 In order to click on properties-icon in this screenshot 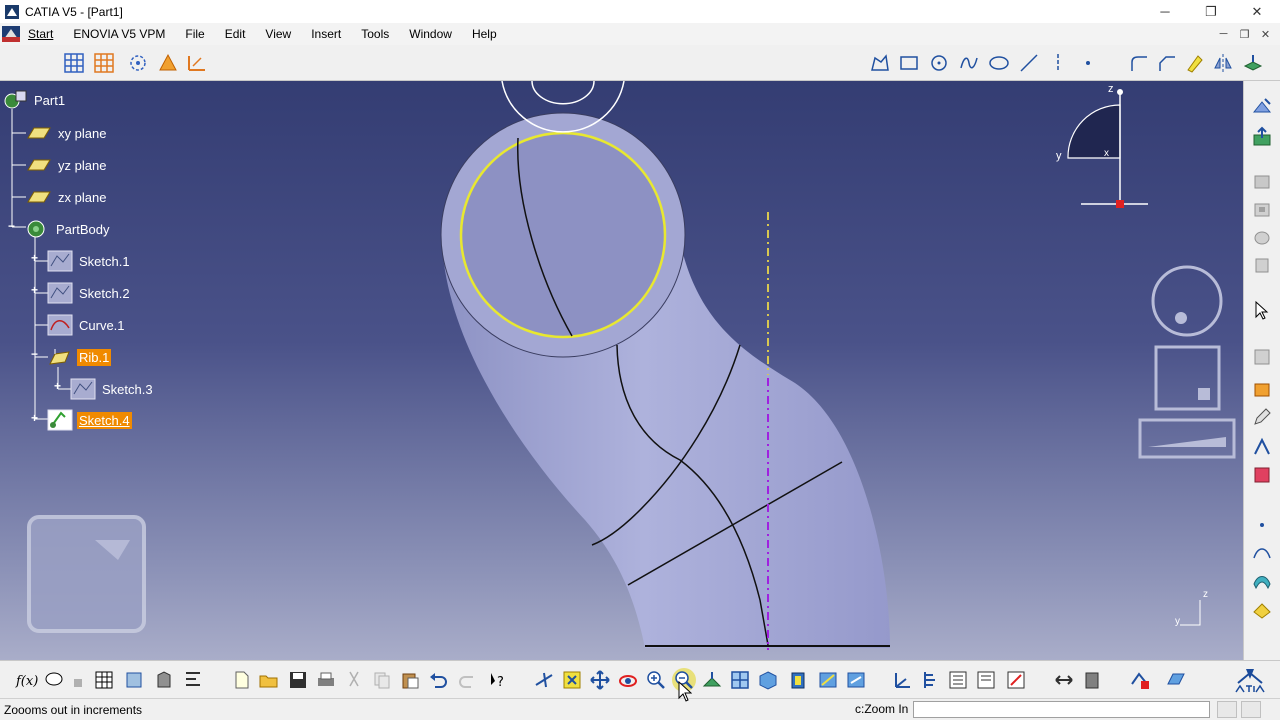, I will do `click(958, 680)`.